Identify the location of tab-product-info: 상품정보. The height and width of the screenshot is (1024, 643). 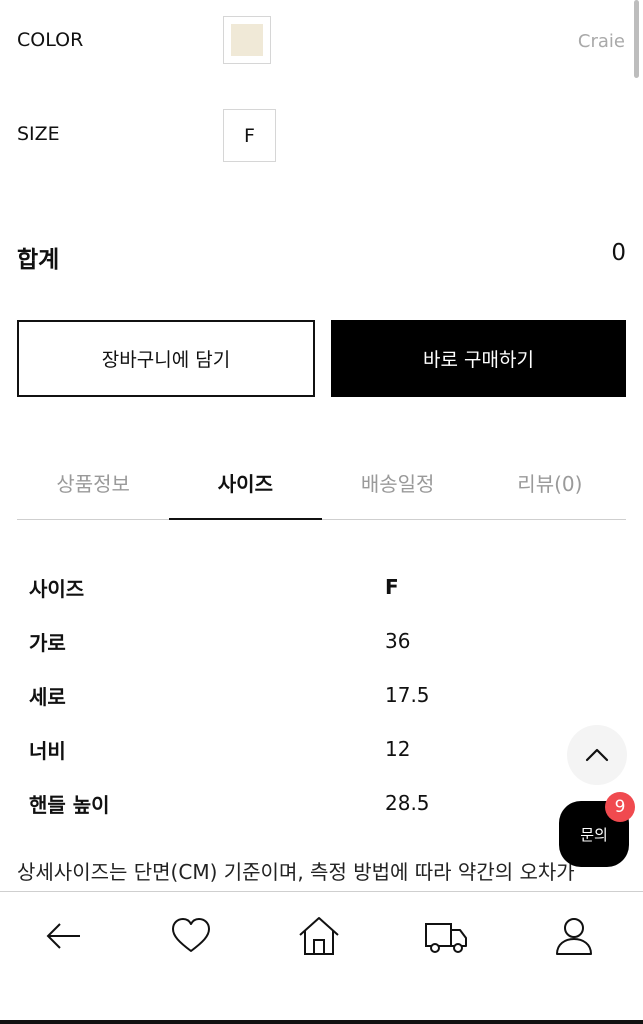
(93, 487).